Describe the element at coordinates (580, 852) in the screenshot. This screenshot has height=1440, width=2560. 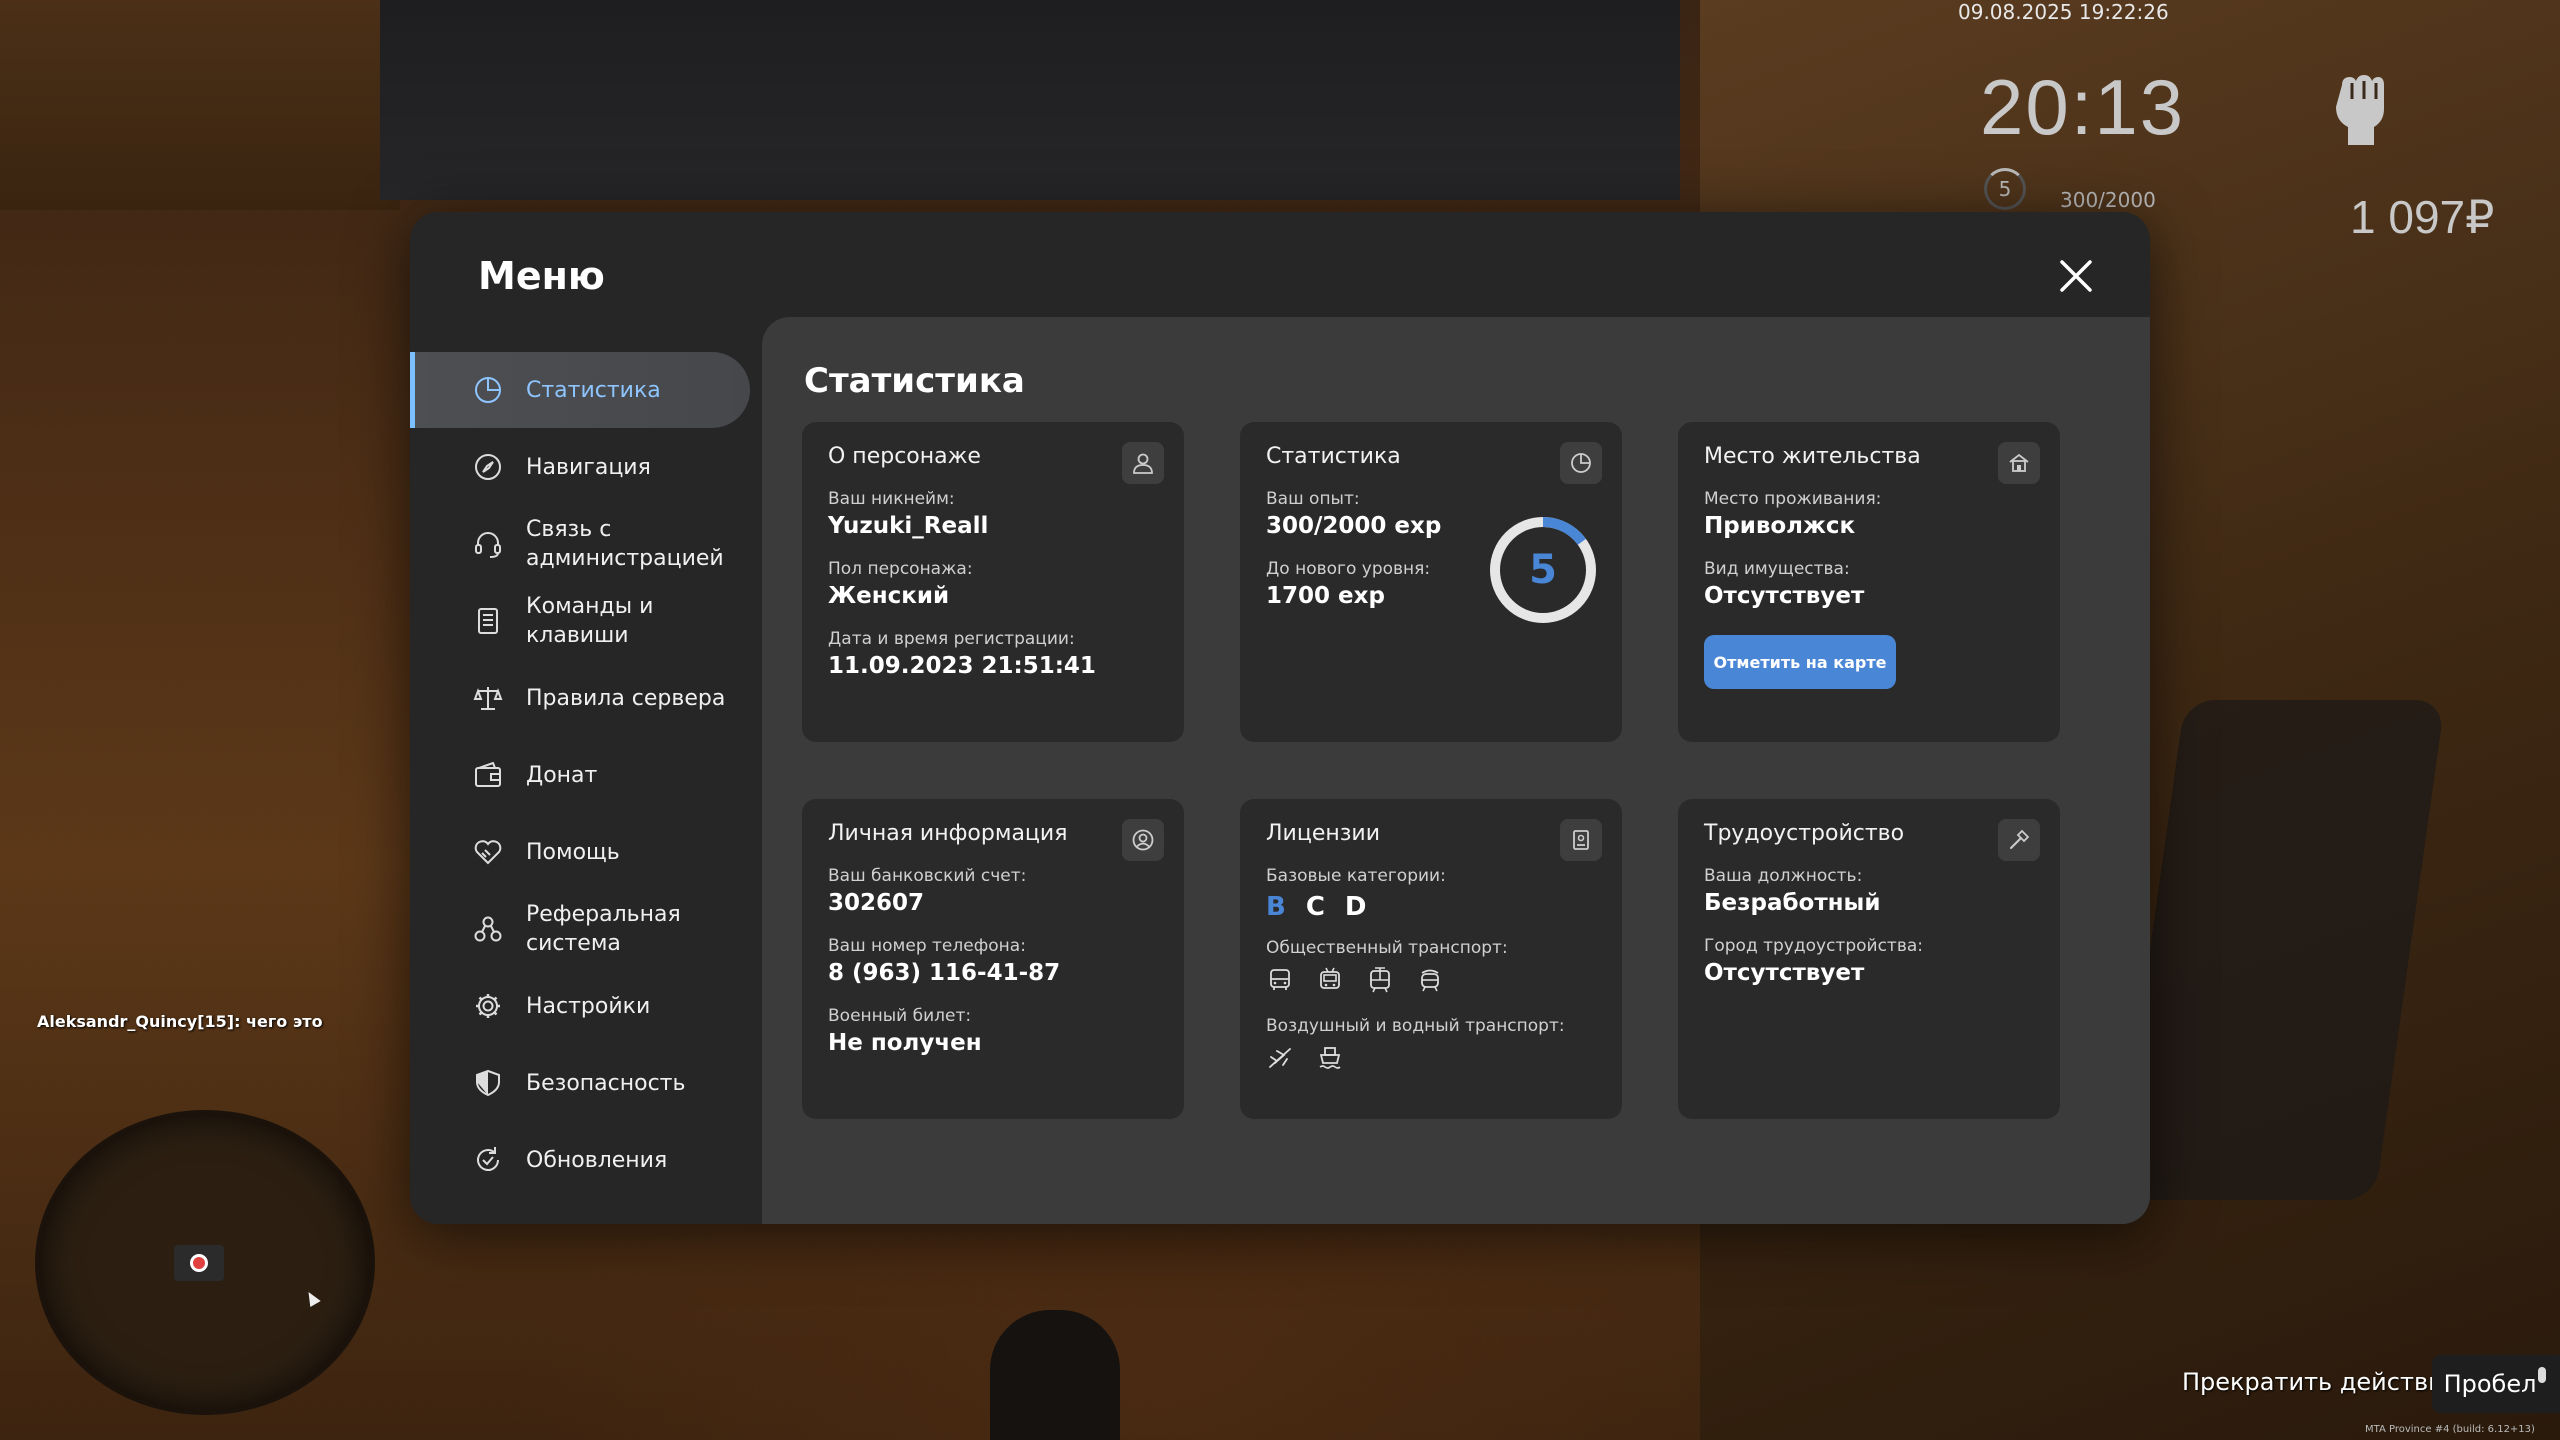
I see `sidebar-item-help: Помощь` at that location.